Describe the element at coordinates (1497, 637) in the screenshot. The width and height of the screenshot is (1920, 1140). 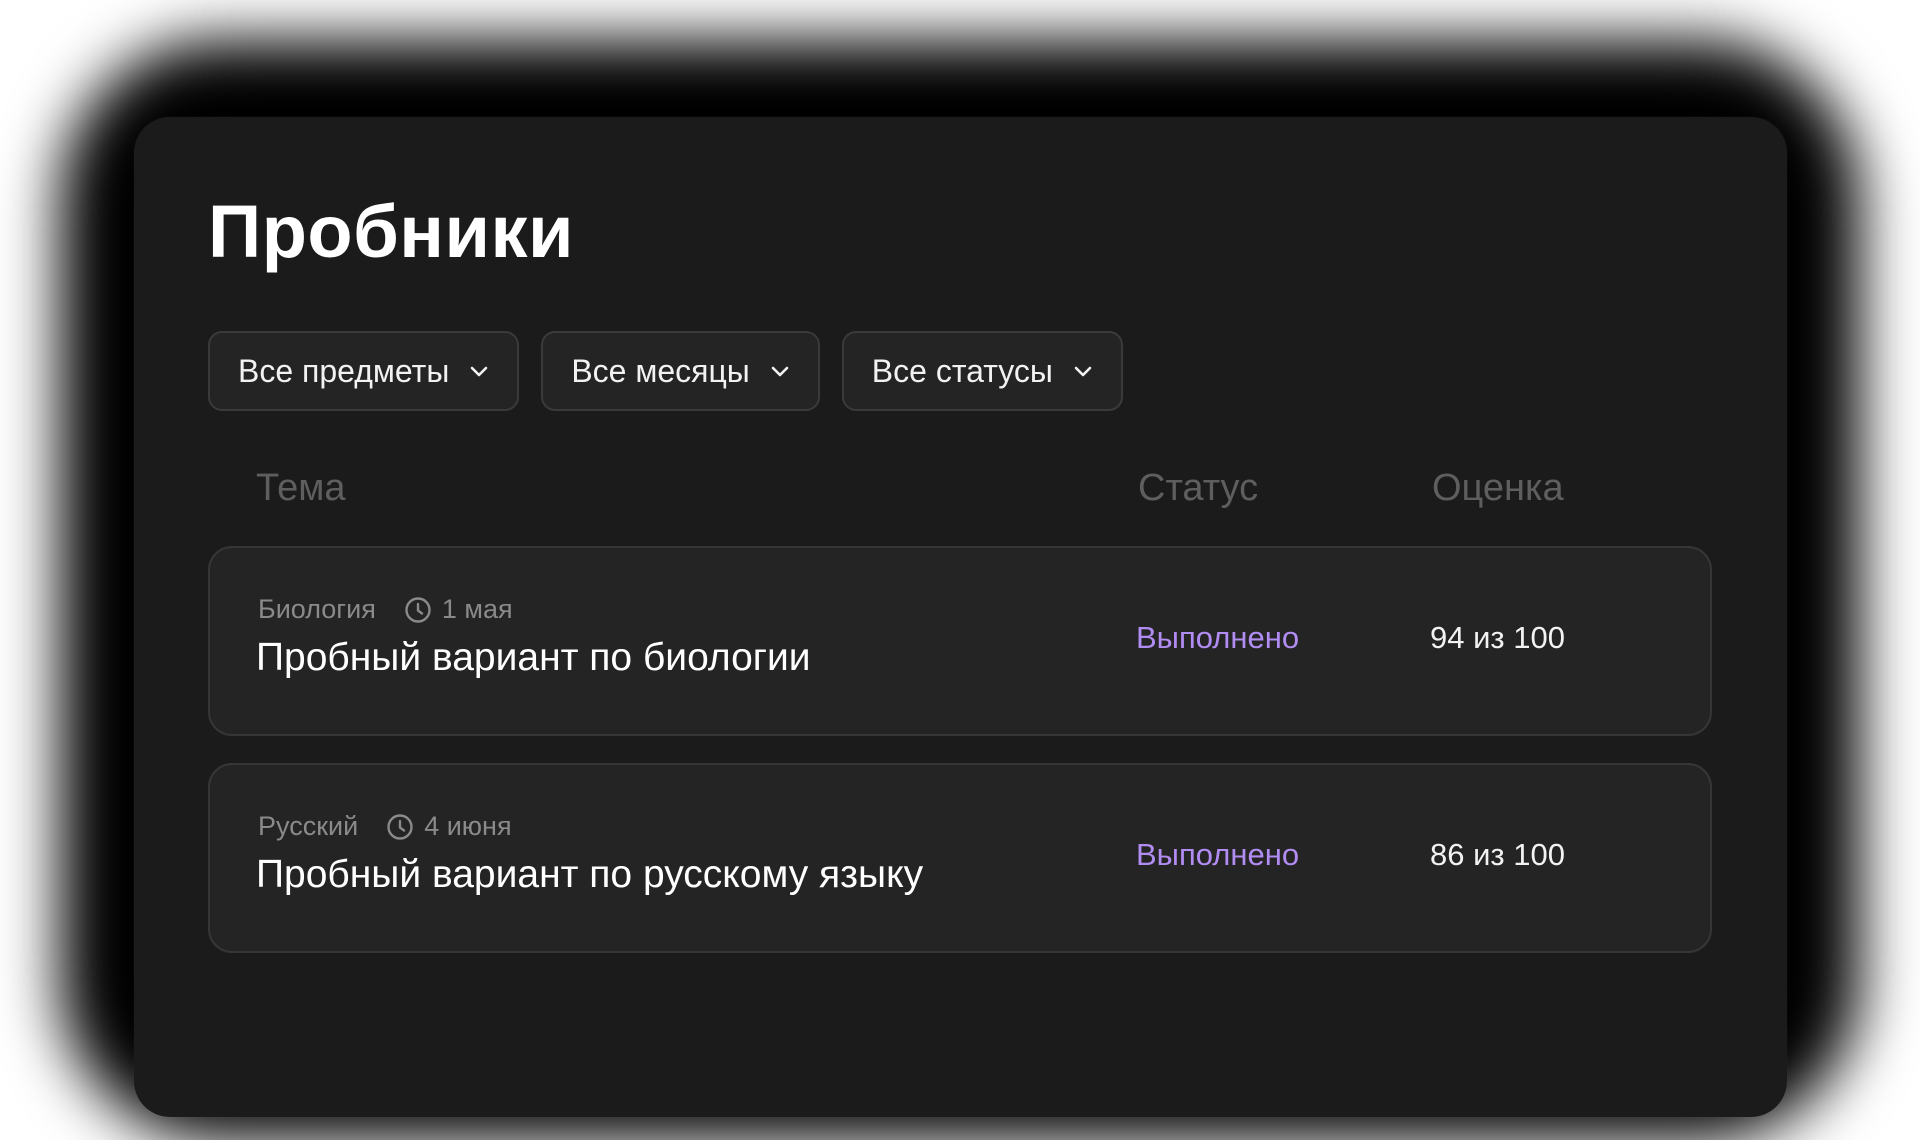
I see `score-value: 94 из 100` at that location.